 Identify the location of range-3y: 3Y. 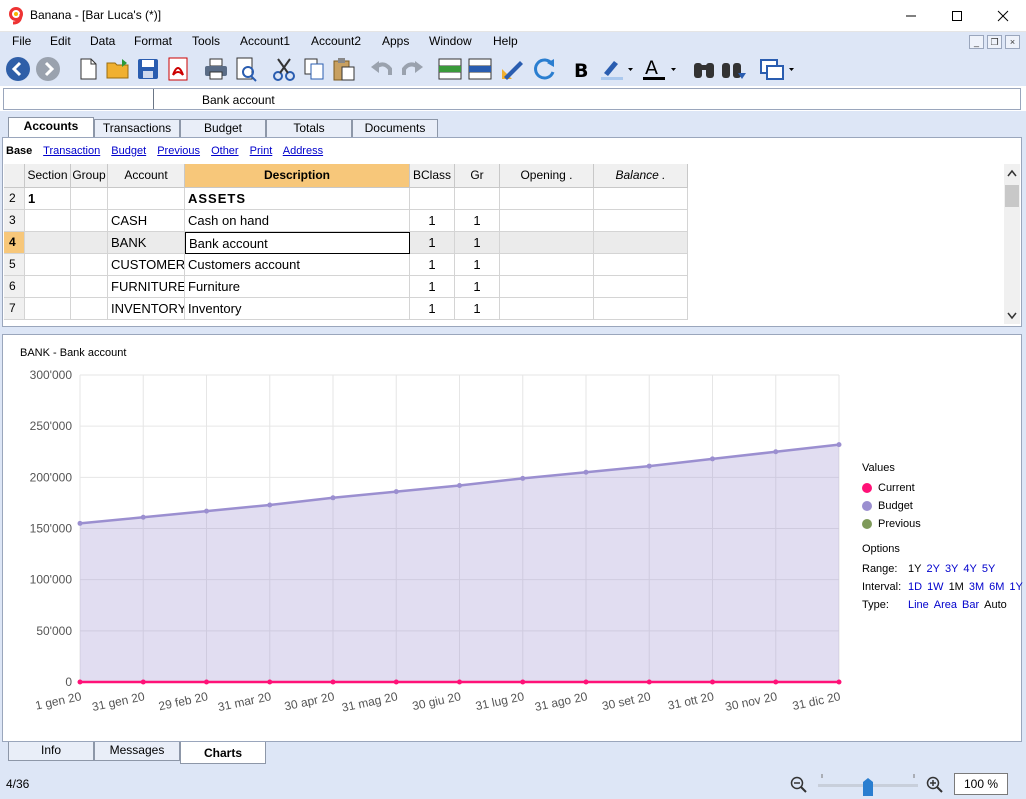
(951, 569).